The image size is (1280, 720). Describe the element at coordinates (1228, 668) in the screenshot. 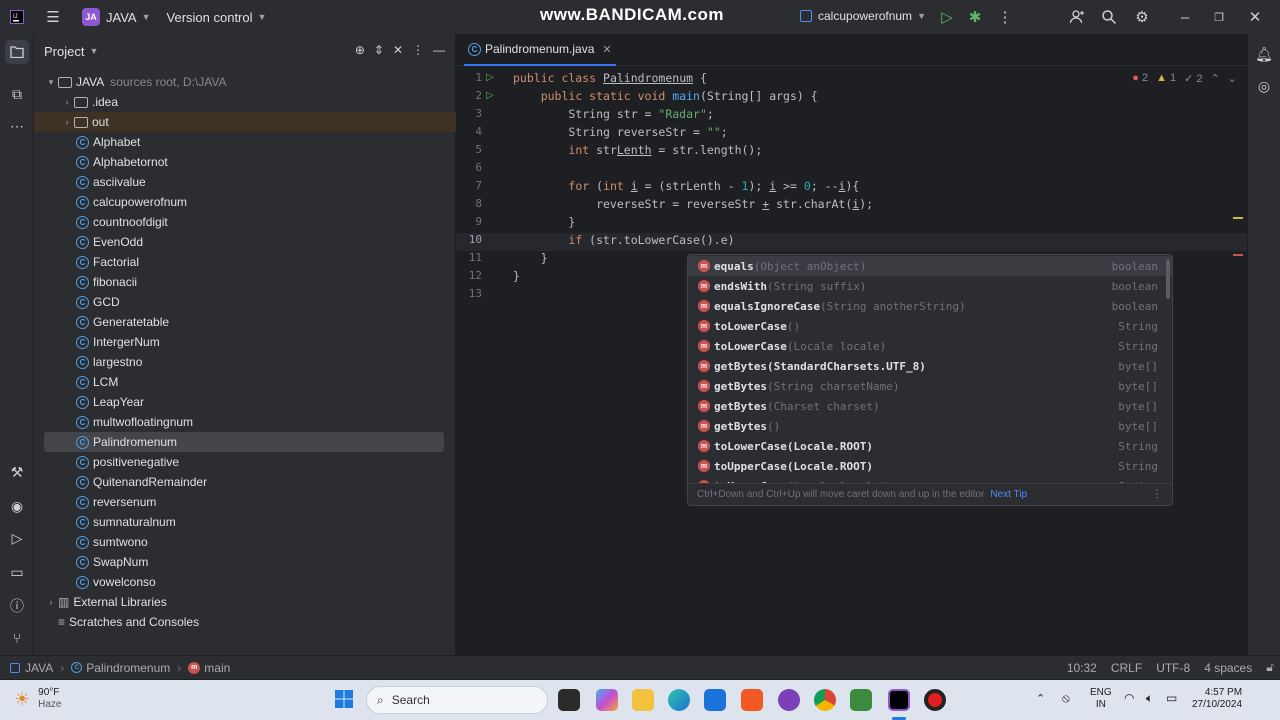

I see `indent-setting: 4 spaces` at that location.